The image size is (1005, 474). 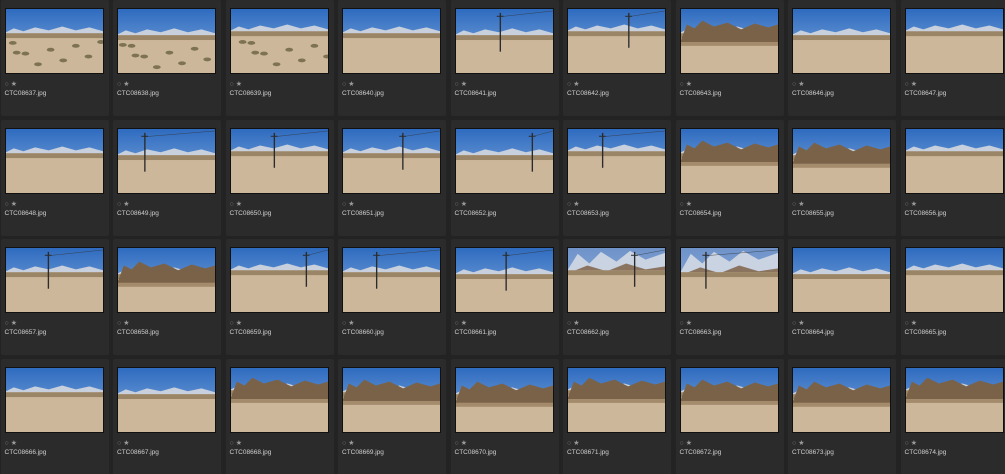 I want to click on photo-thumbnail-cell: ○ ★ CTC08647.jpg, so click(x=952, y=58).